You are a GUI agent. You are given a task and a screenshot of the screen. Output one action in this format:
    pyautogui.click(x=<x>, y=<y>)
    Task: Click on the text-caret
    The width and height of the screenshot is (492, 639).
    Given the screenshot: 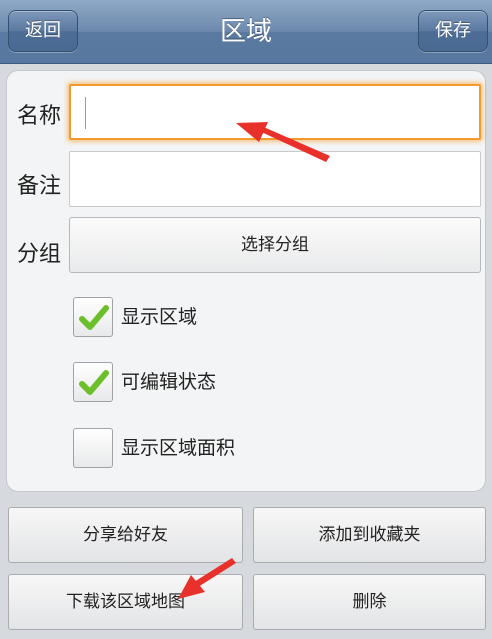 What is the action you would take?
    pyautogui.click(x=85, y=113)
    